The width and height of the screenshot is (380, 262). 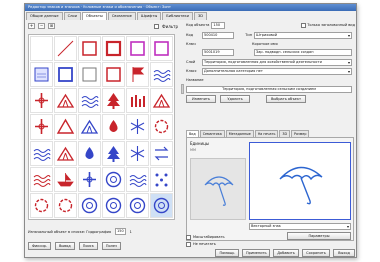 What do you see at coordinates (266, 133) in the screenshot?
I see `tab-print: На печать` at bounding box center [266, 133].